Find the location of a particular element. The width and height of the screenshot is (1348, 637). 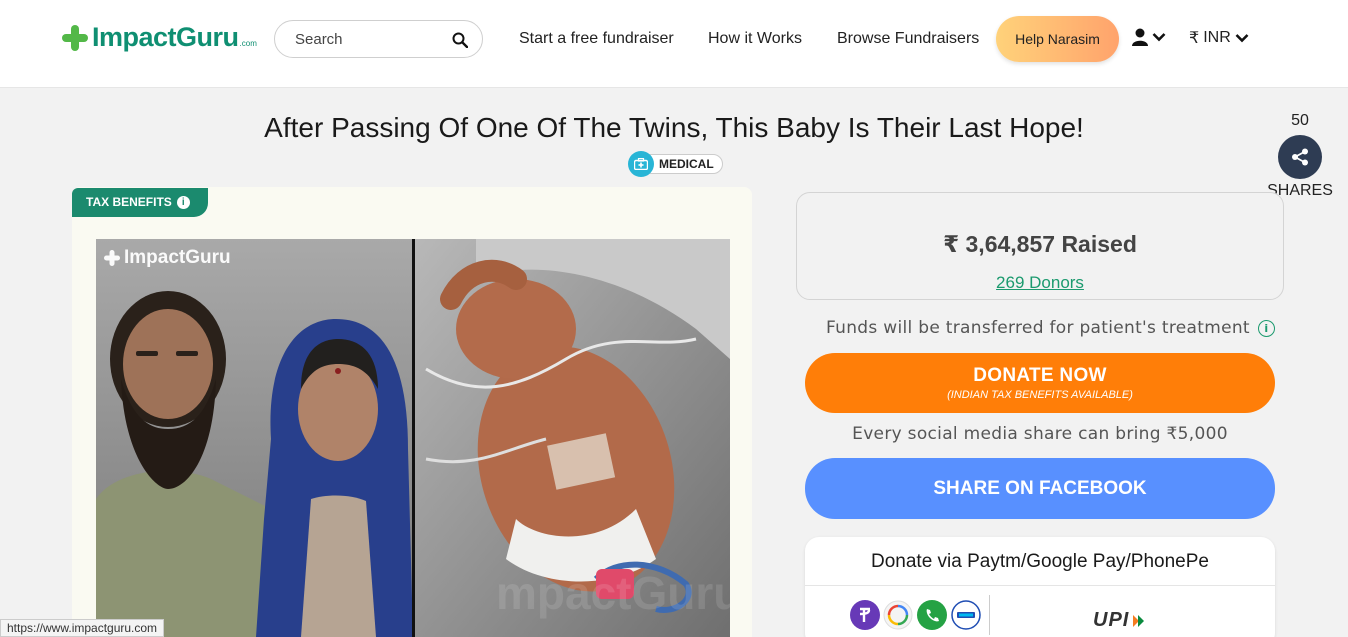

search-input is located at coordinates (370, 39).